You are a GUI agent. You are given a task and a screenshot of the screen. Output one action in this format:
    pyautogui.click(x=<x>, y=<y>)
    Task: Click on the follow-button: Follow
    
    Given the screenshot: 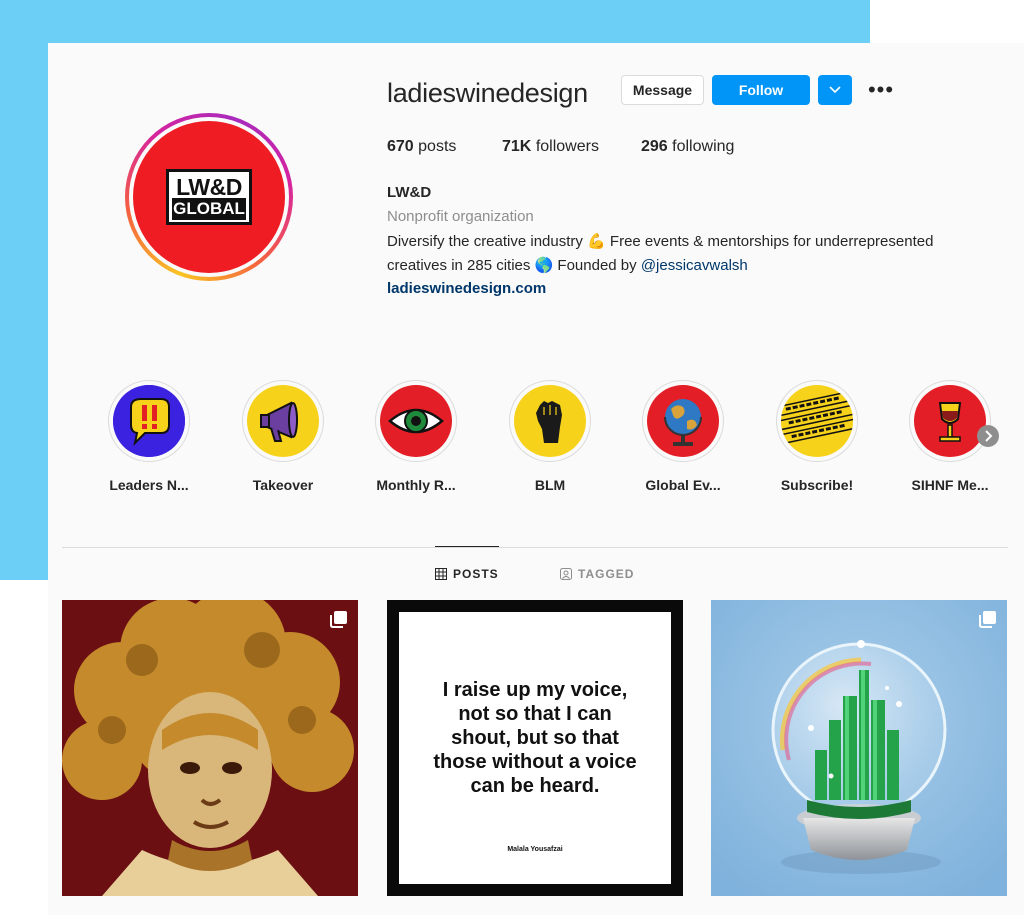 What is the action you would take?
    pyautogui.click(x=761, y=90)
    